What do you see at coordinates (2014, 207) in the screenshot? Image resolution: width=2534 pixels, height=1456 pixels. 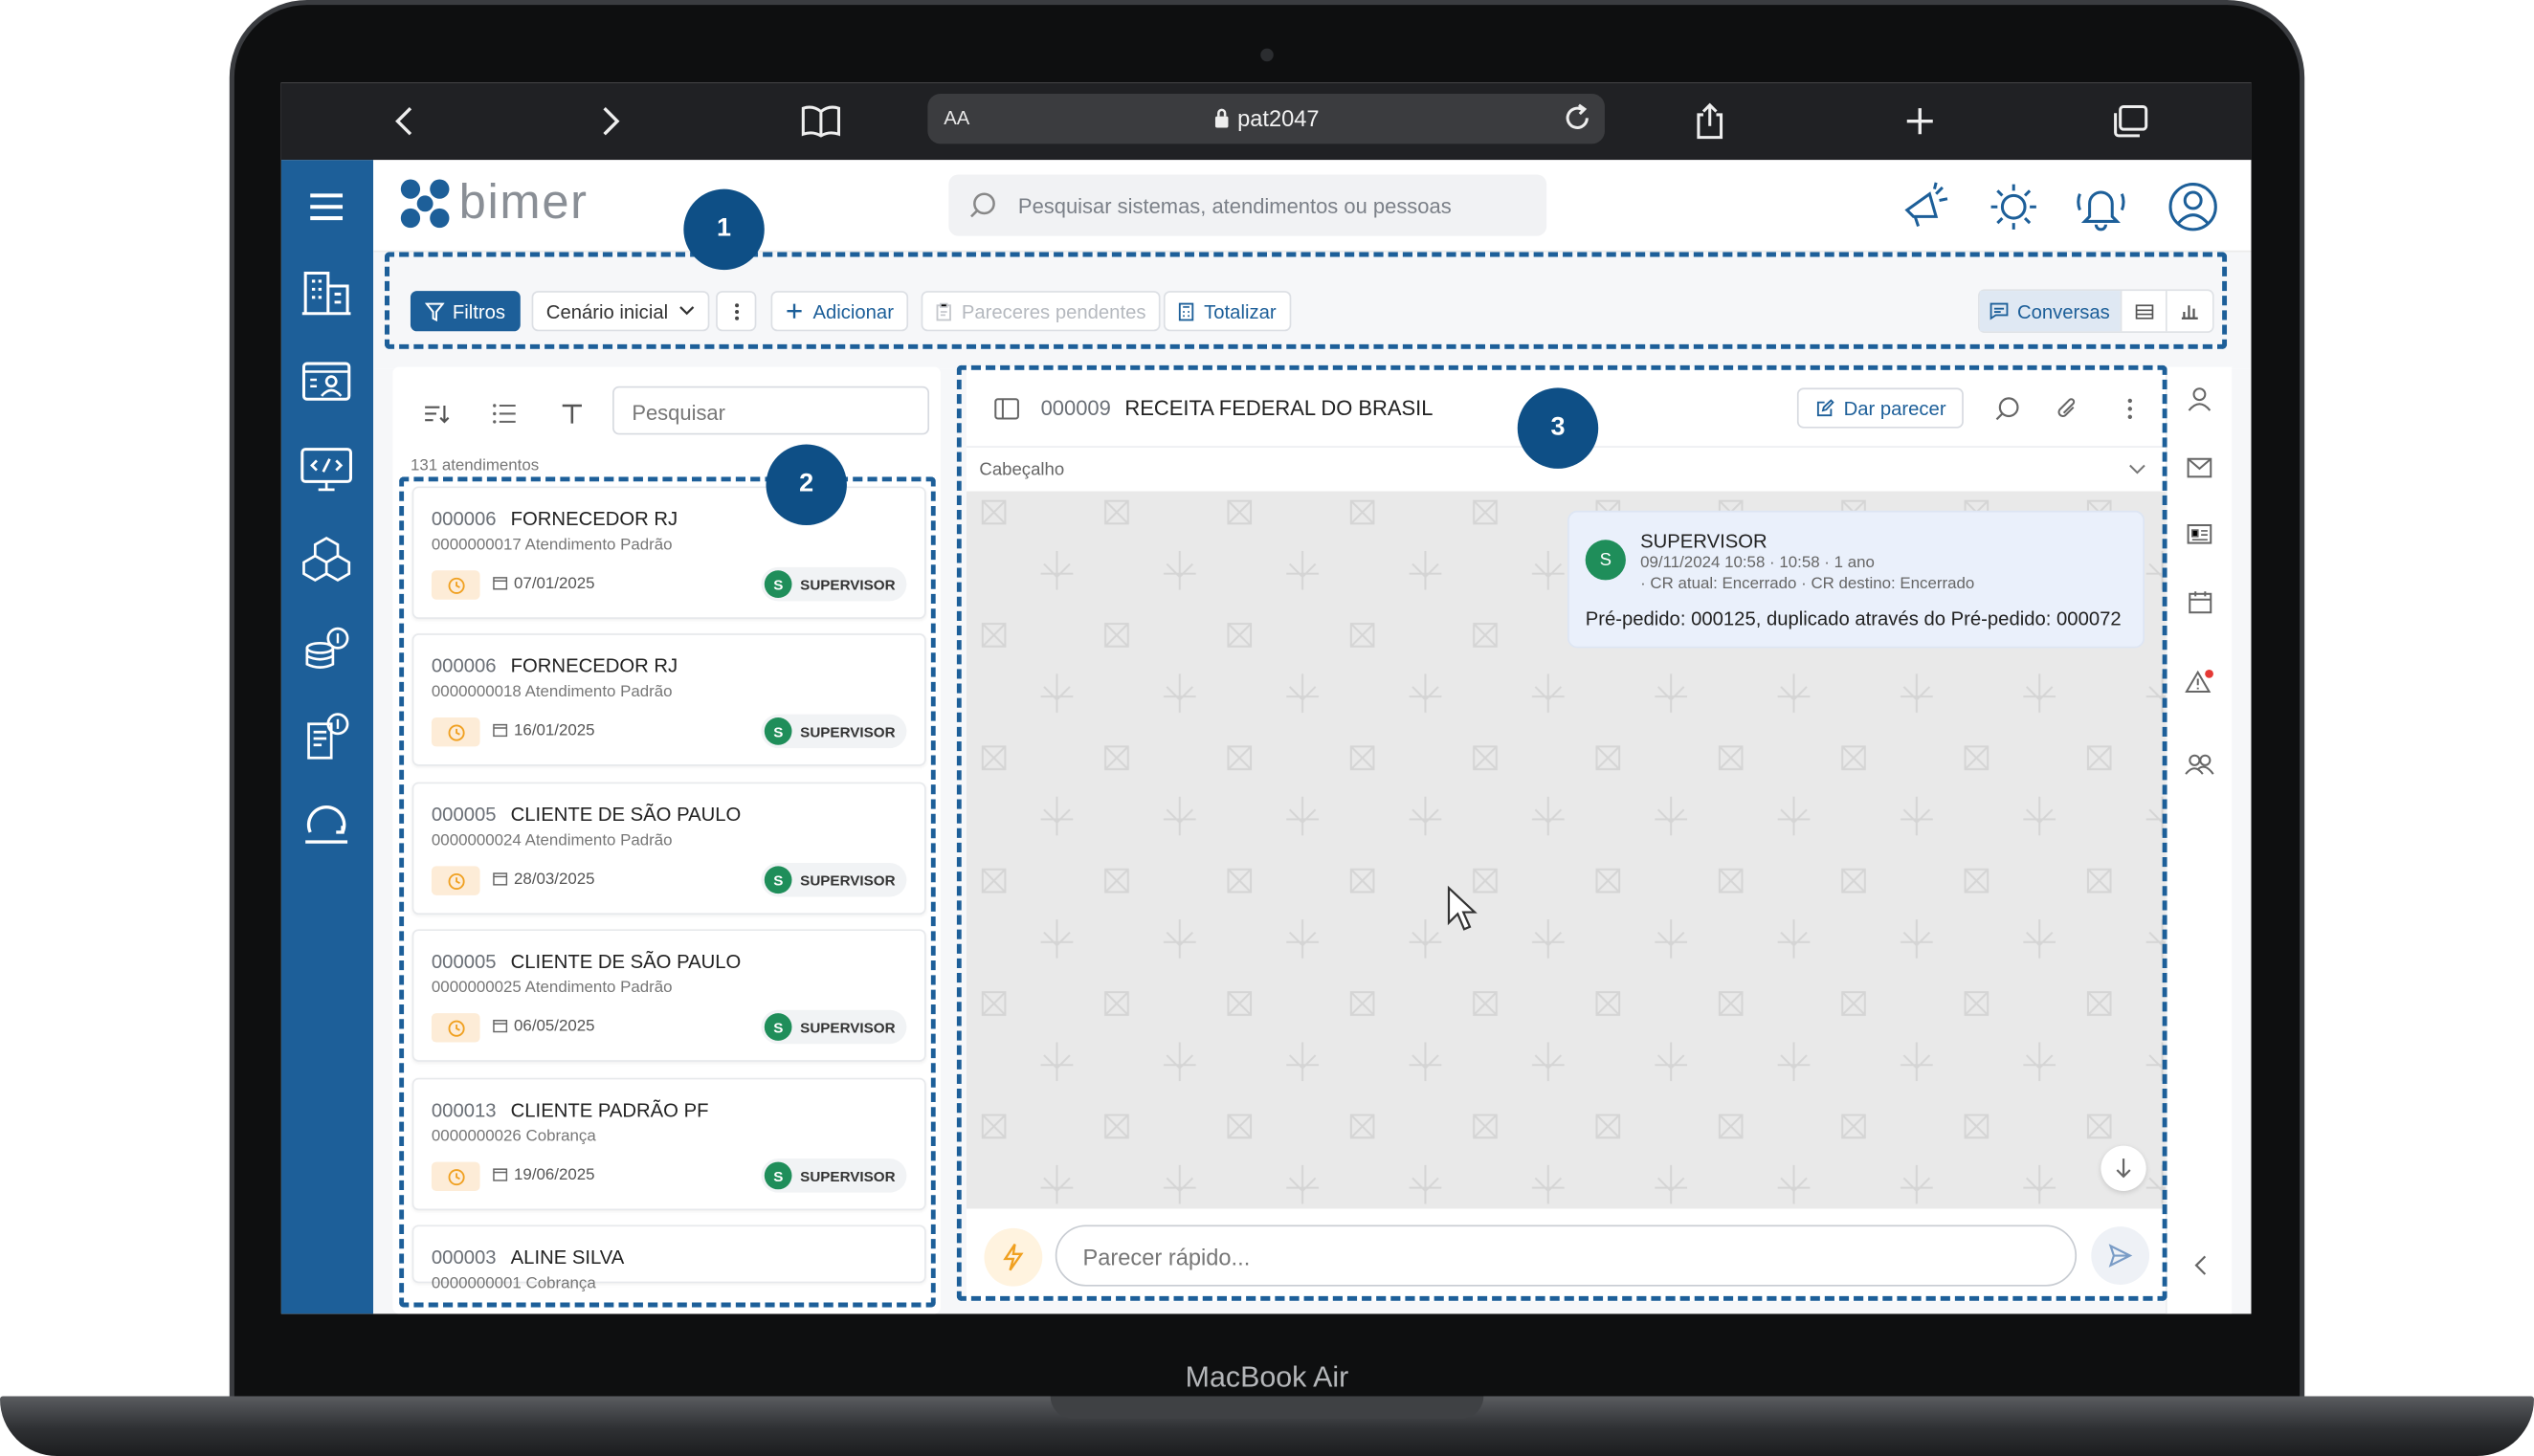 I see `brightness-icon` at bounding box center [2014, 207].